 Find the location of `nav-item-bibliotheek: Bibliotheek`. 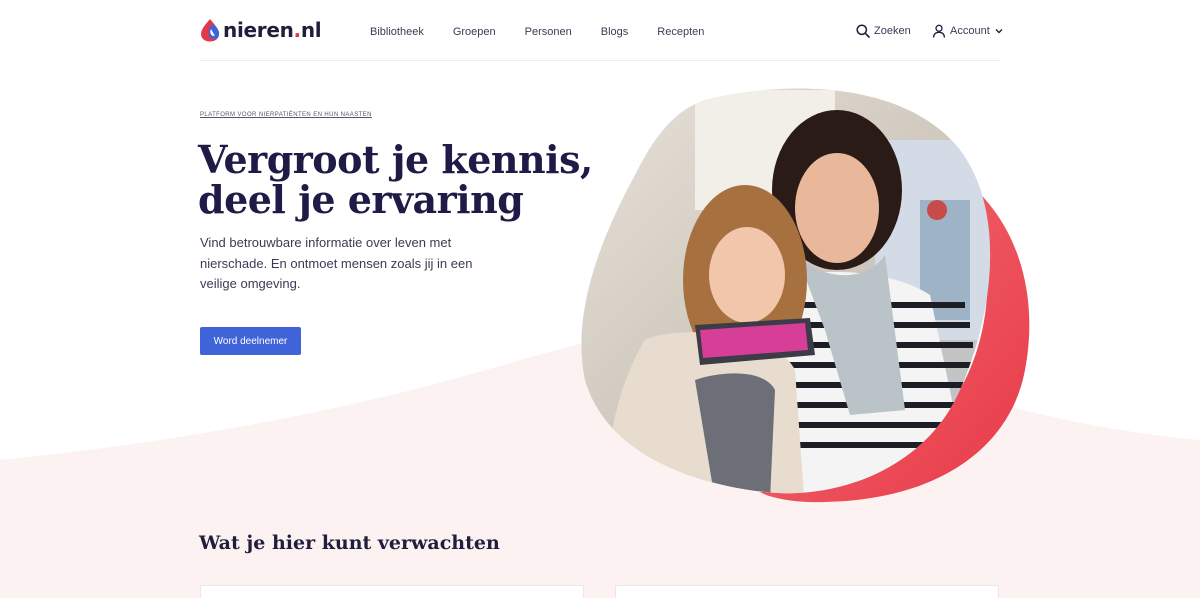

nav-item-bibliotheek: Bibliotheek is located at coordinates (397, 32).